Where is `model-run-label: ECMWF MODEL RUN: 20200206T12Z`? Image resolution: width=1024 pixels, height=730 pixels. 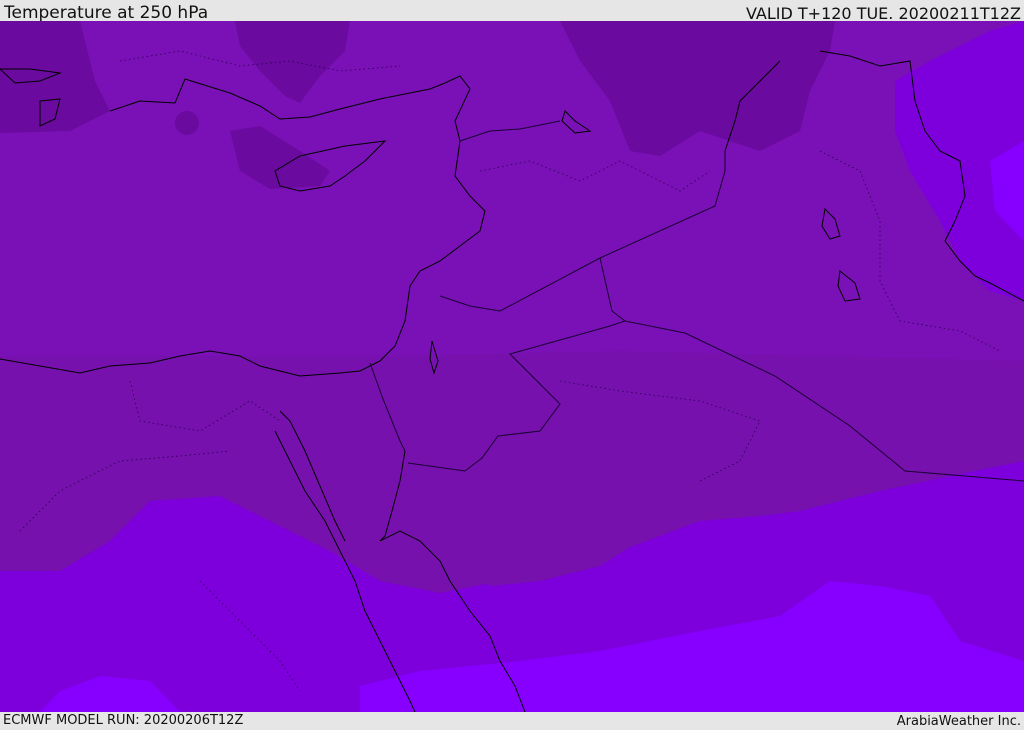
model-run-label: ECMWF MODEL RUN: 20200206T12Z is located at coordinates (123, 720).